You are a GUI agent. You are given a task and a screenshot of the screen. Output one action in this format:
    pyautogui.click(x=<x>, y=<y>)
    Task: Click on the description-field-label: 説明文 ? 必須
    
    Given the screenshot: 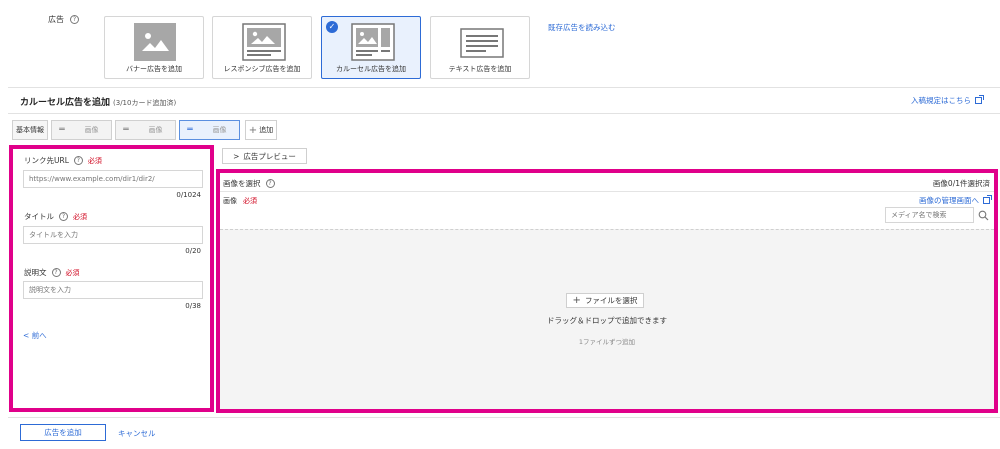 What is the action you would take?
    pyautogui.click(x=52, y=272)
    